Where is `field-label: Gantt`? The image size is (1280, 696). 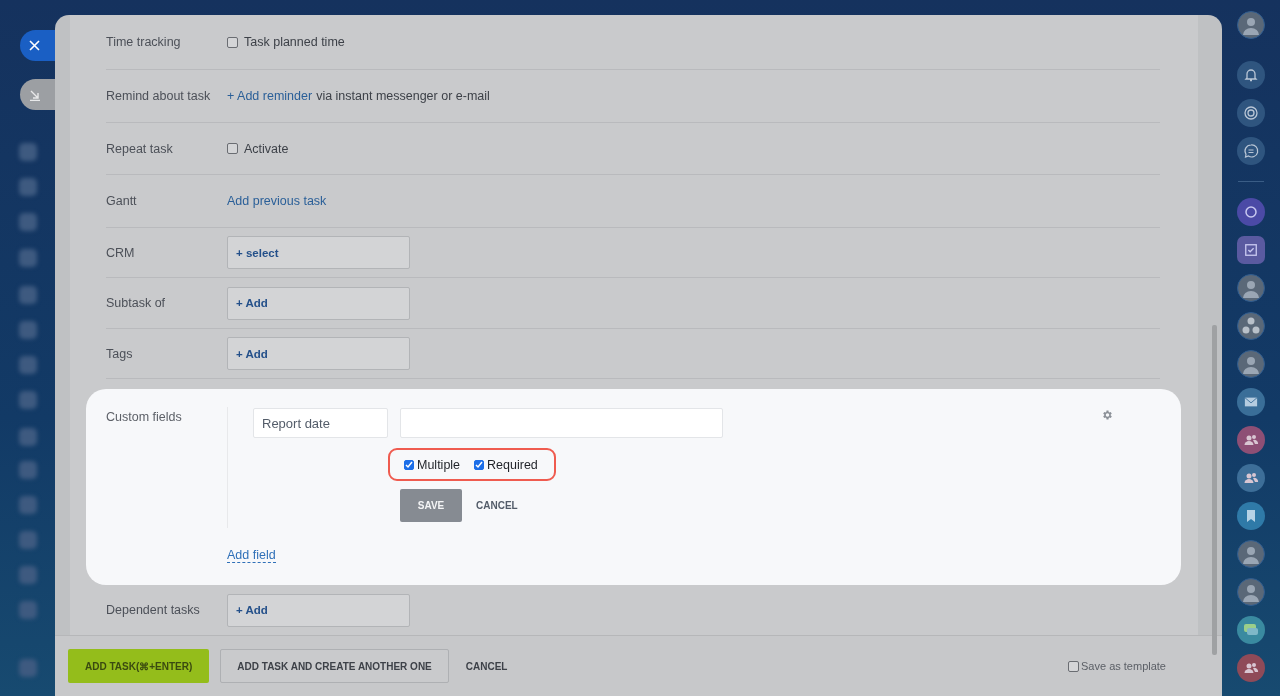
field-label: Gantt is located at coordinates (122, 201).